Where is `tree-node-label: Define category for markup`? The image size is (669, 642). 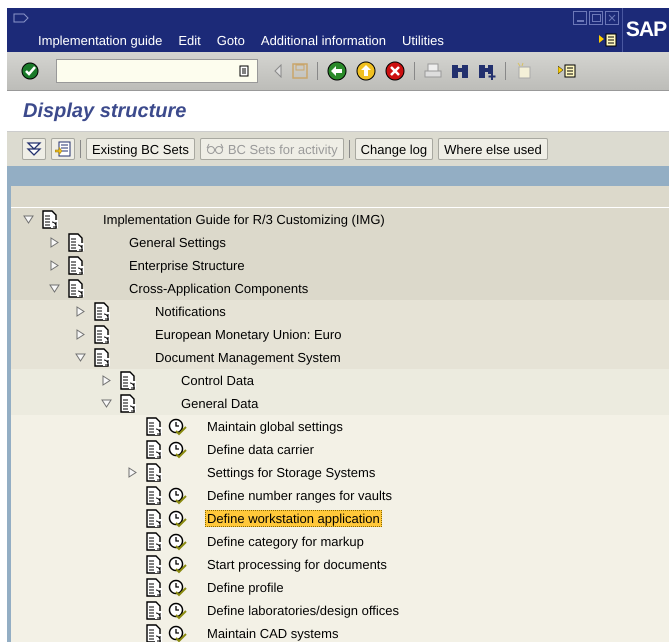 tree-node-label: Define category for markup is located at coordinates (285, 541).